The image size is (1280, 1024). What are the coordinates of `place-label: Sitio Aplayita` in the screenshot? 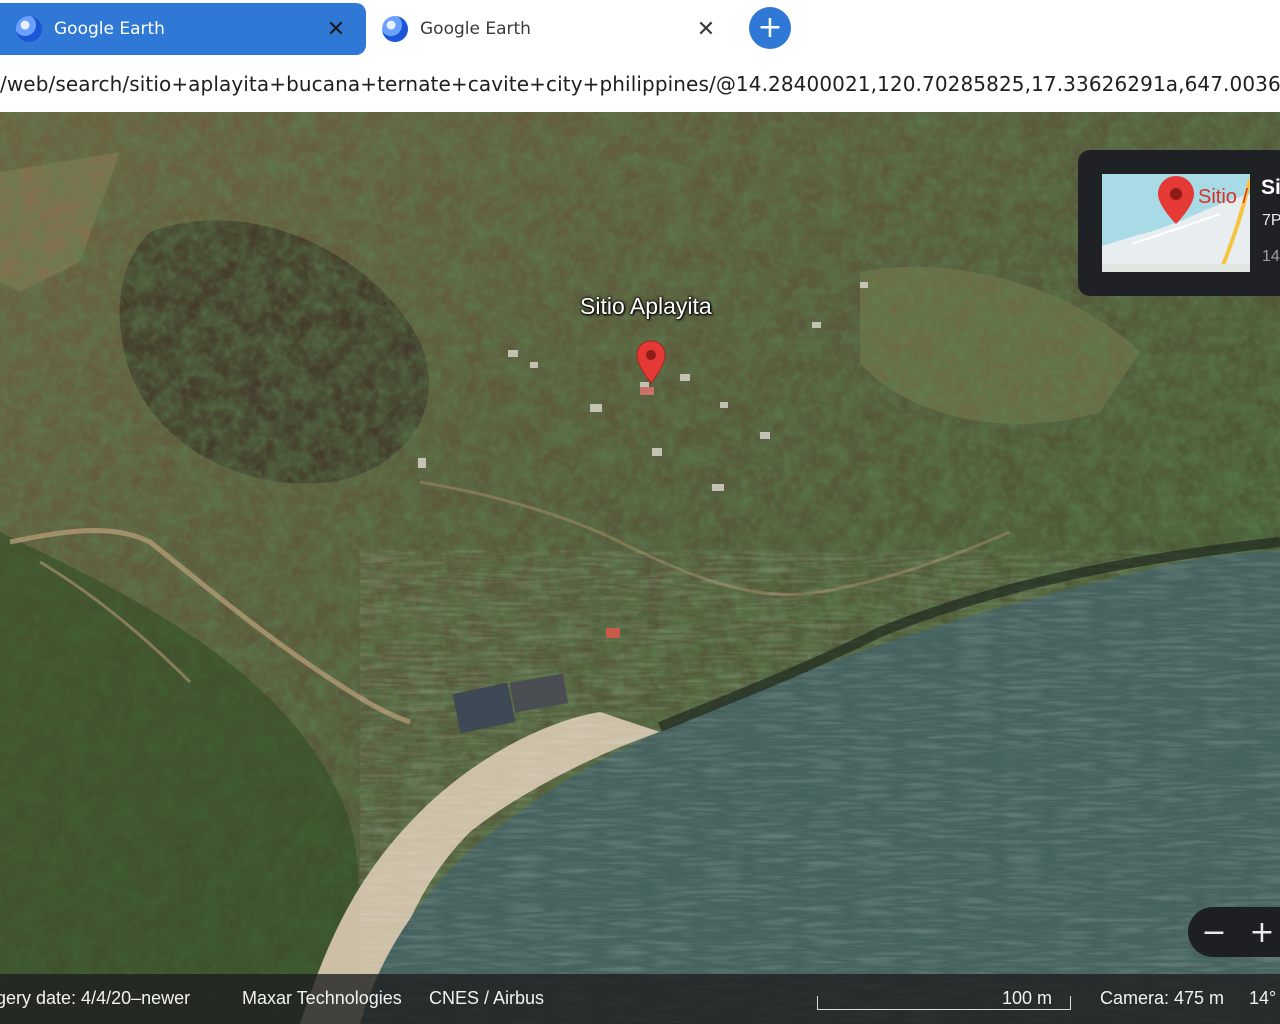 It's located at (646, 306).